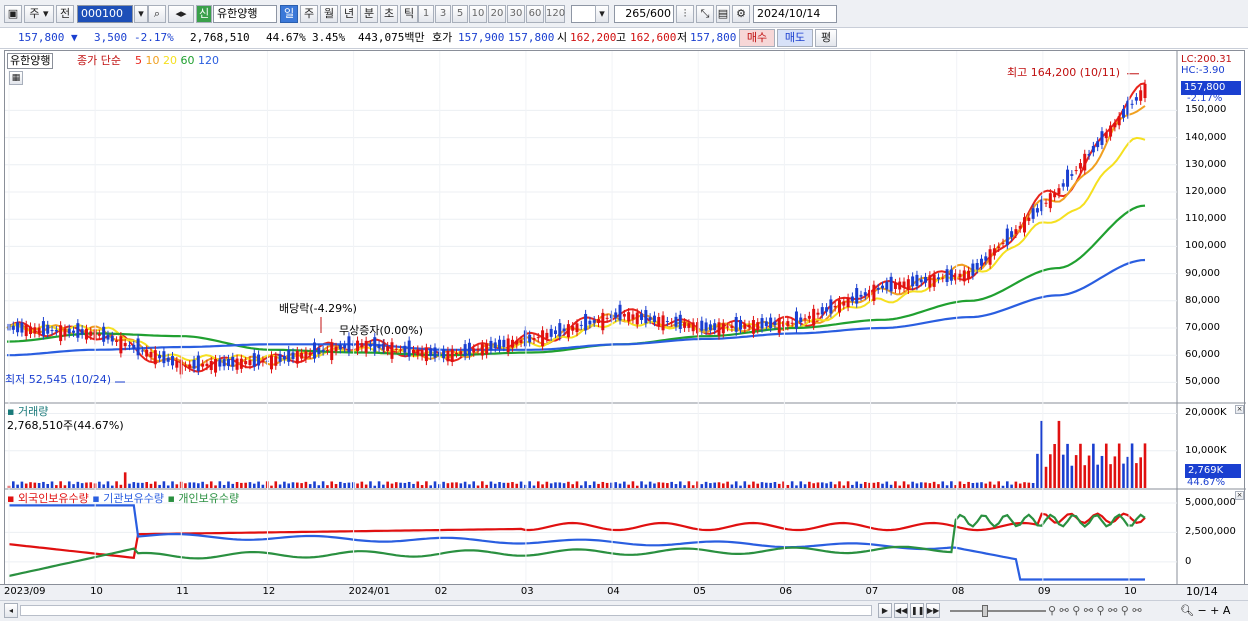 This screenshot has height=621, width=1248. What do you see at coordinates (555, 14) in the screenshot?
I see `interval-button-120: 120` at bounding box center [555, 14].